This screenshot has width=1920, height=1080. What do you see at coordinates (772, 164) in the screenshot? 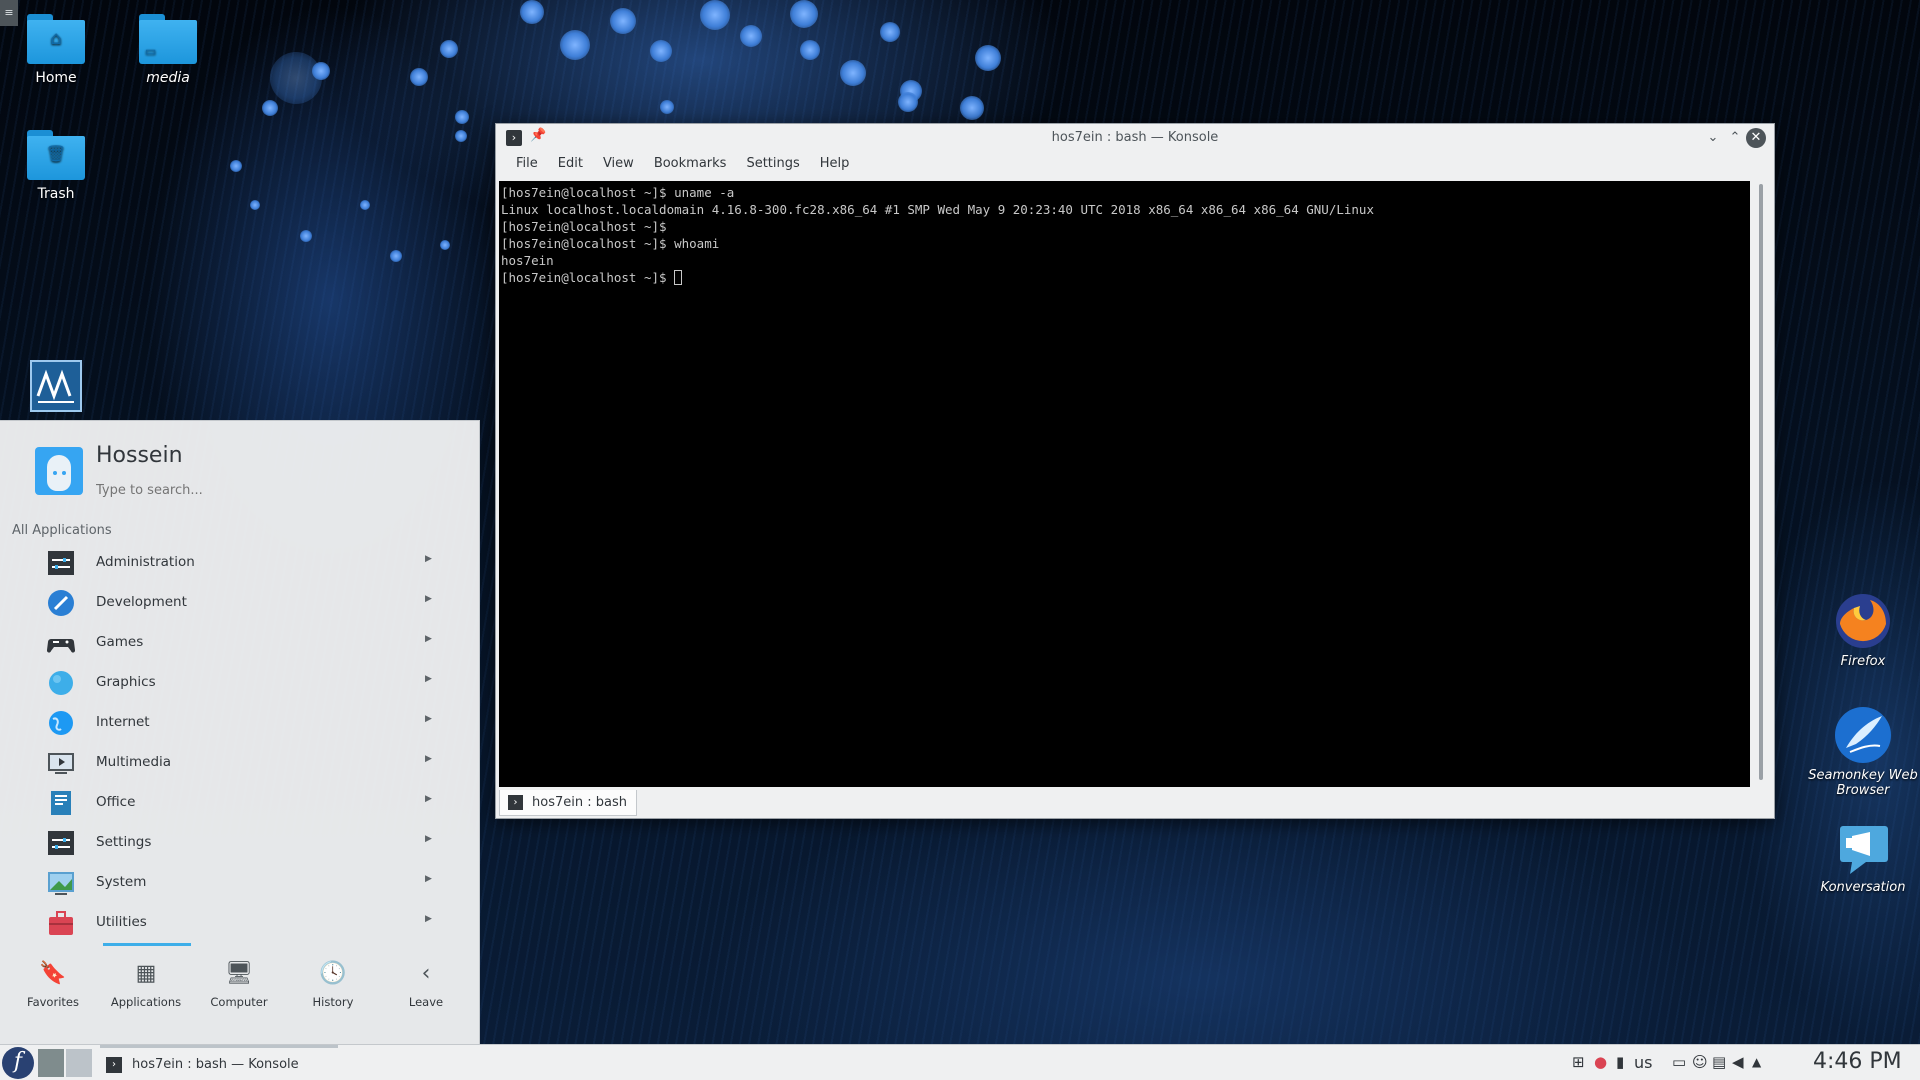
I see `menu-settings: Settings` at bounding box center [772, 164].